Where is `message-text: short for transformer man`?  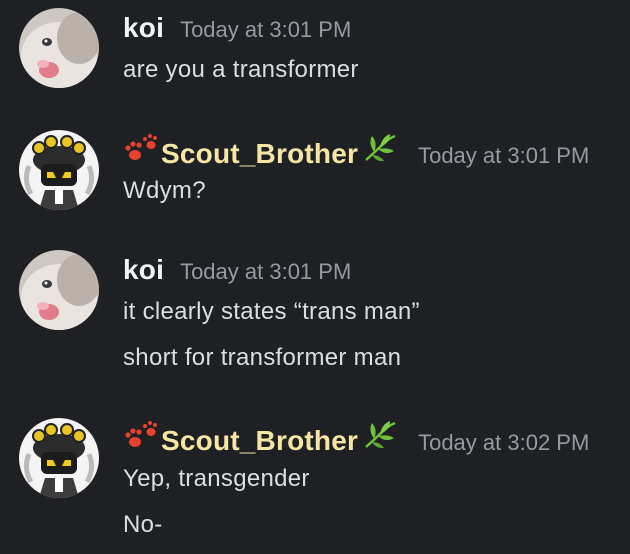
message-text: short for transformer man is located at coordinates (262, 357).